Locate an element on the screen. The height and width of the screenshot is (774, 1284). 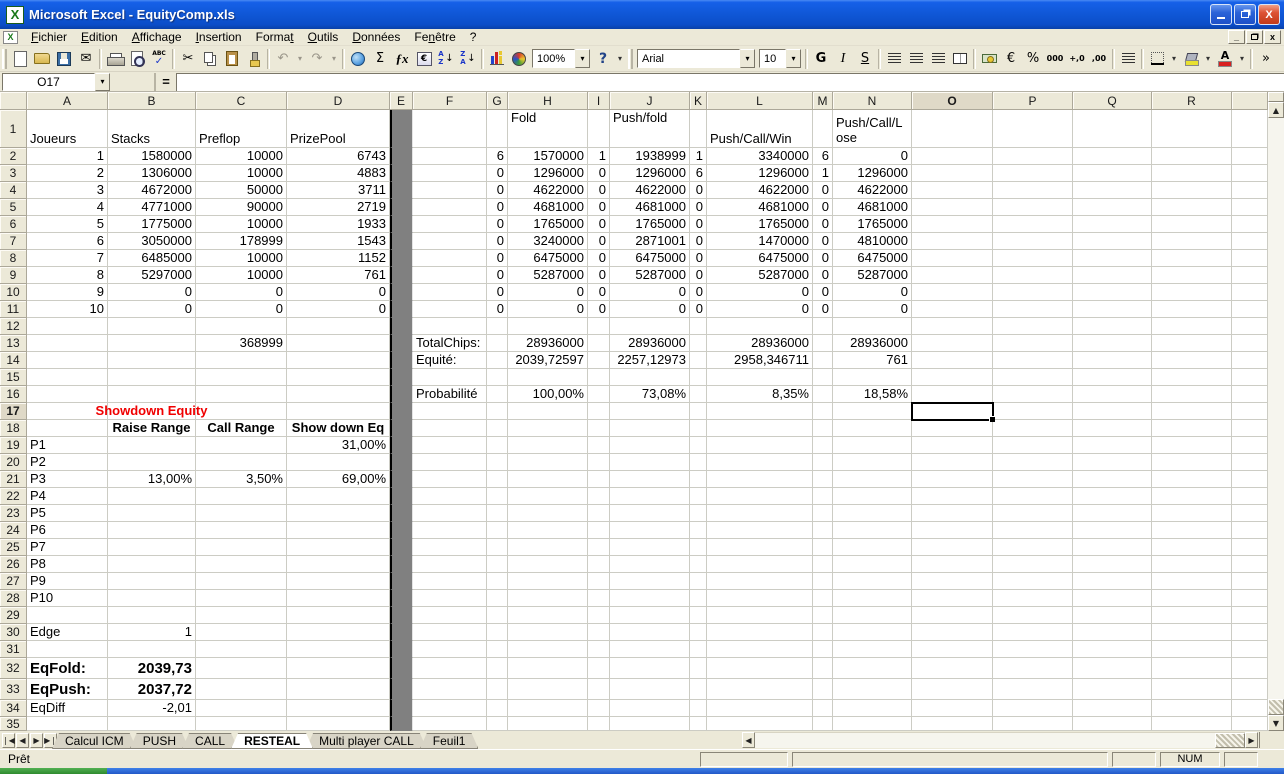
cell-P19 is located at coordinates (1033, 445).